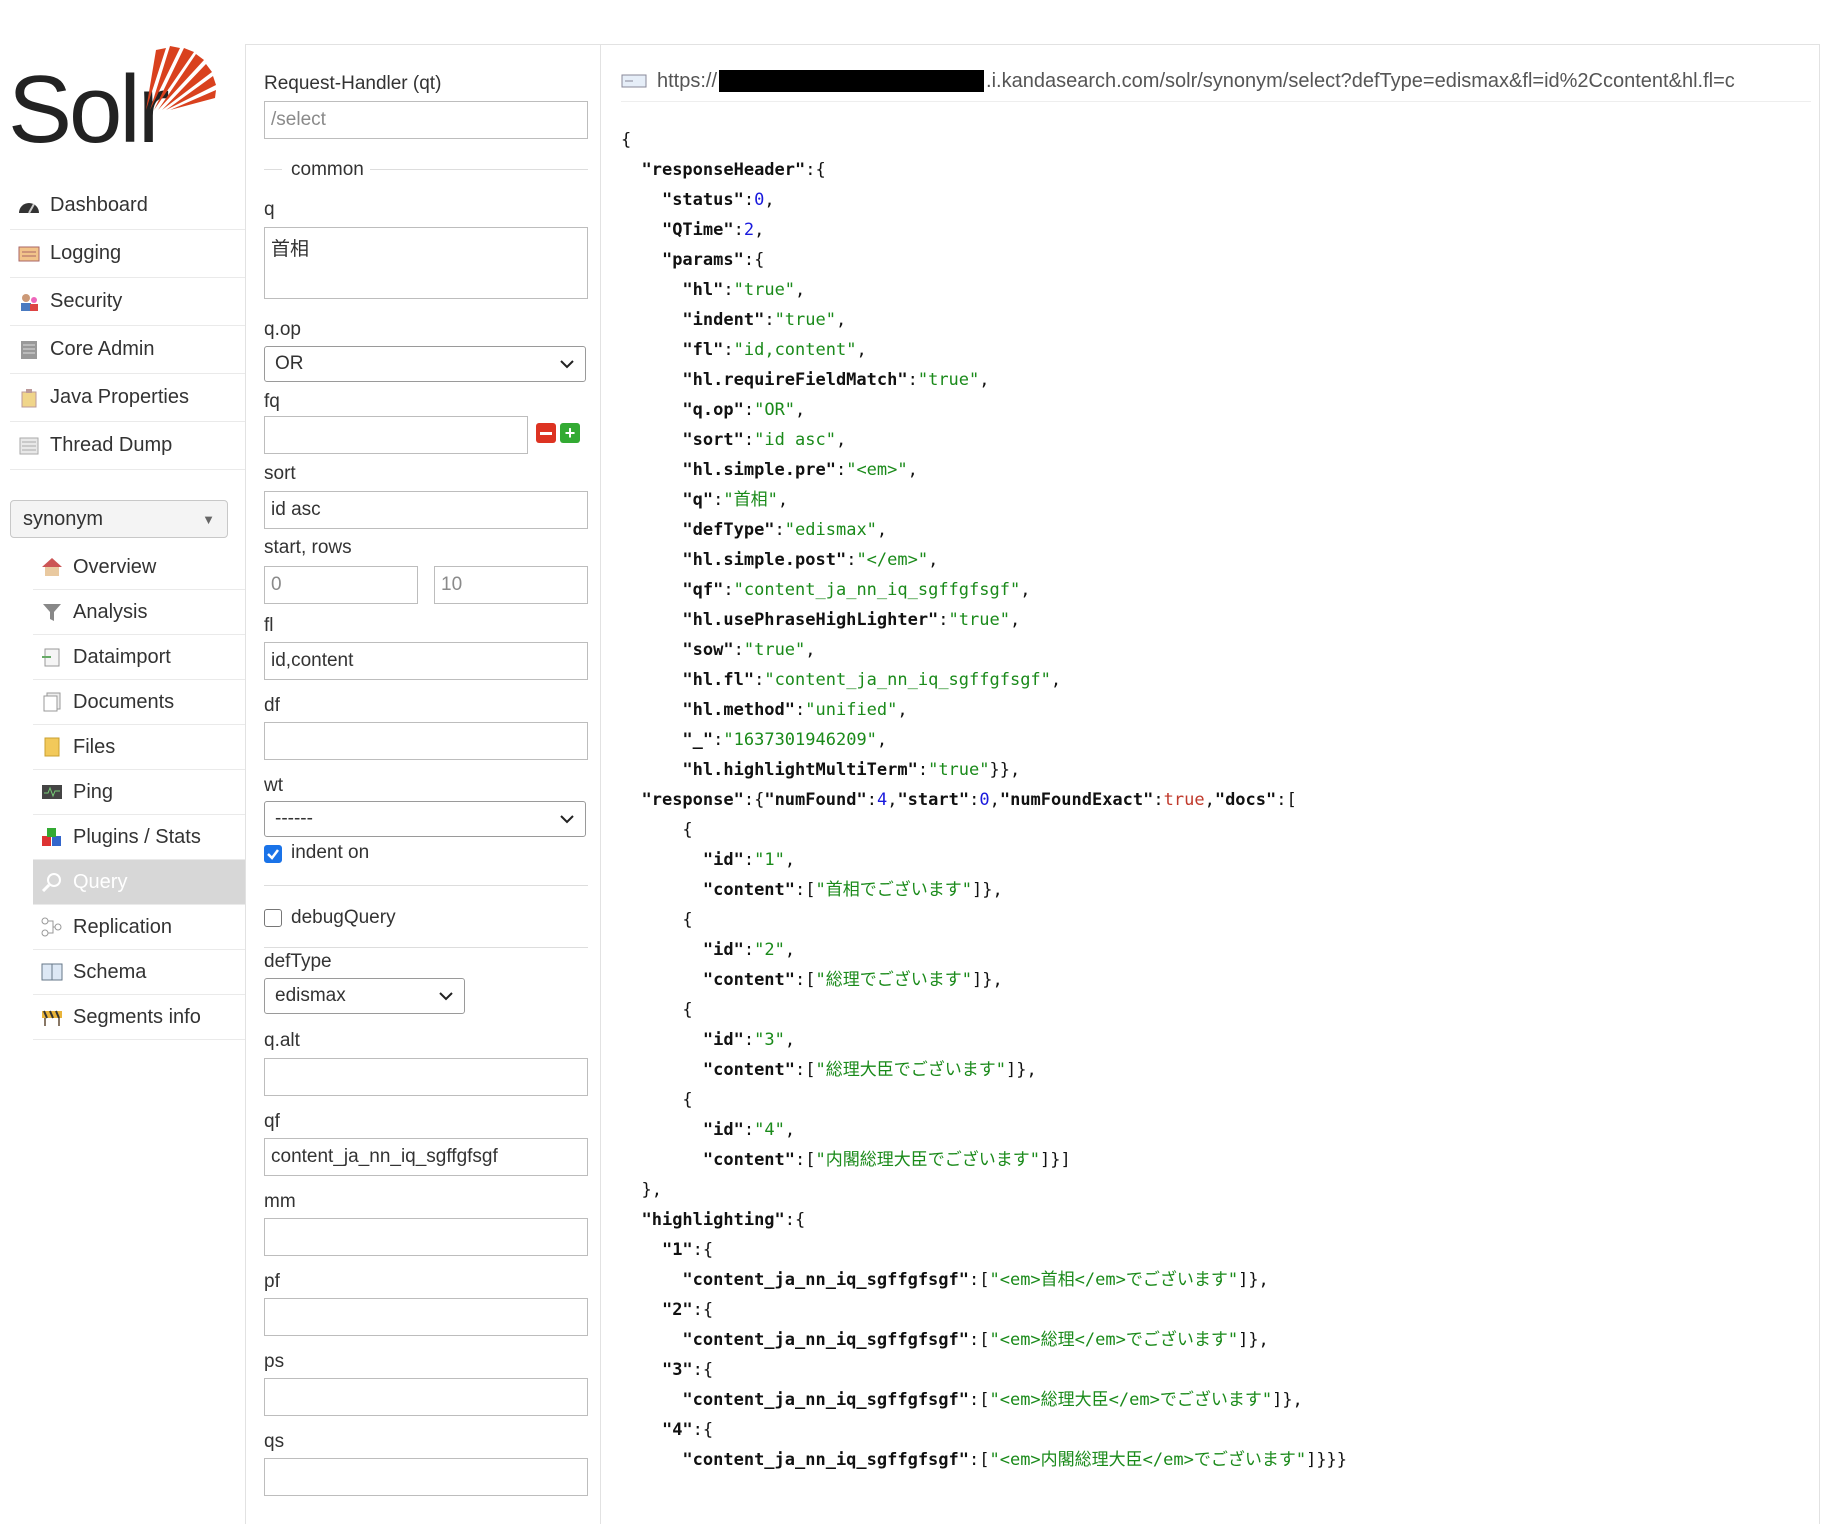 Image resolution: width=1834 pixels, height=1524 pixels. What do you see at coordinates (984, 800) in the screenshot?
I see `json-token: 0` at bounding box center [984, 800].